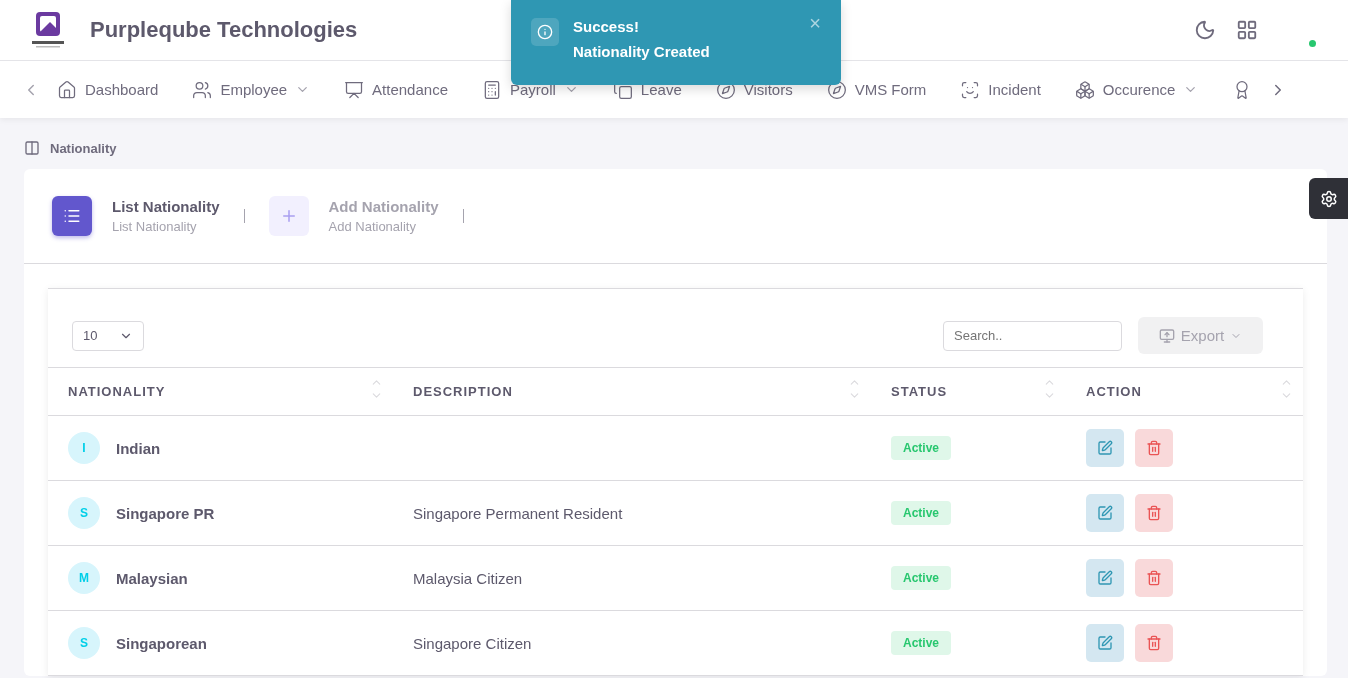 This screenshot has width=1348, height=678. I want to click on tab-subtitle: Add Nationality, so click(372, 226).